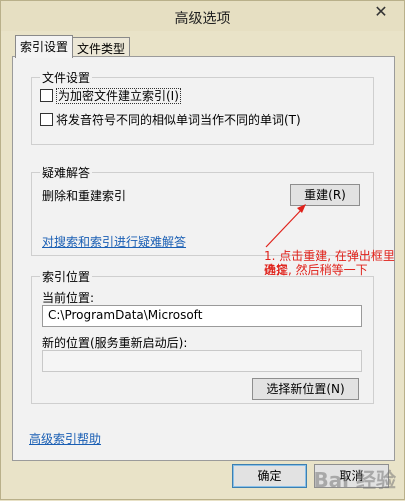  Describe the element at coordinates (269, 476) in the screenshot. I see `ok-button: 确定` at that location.